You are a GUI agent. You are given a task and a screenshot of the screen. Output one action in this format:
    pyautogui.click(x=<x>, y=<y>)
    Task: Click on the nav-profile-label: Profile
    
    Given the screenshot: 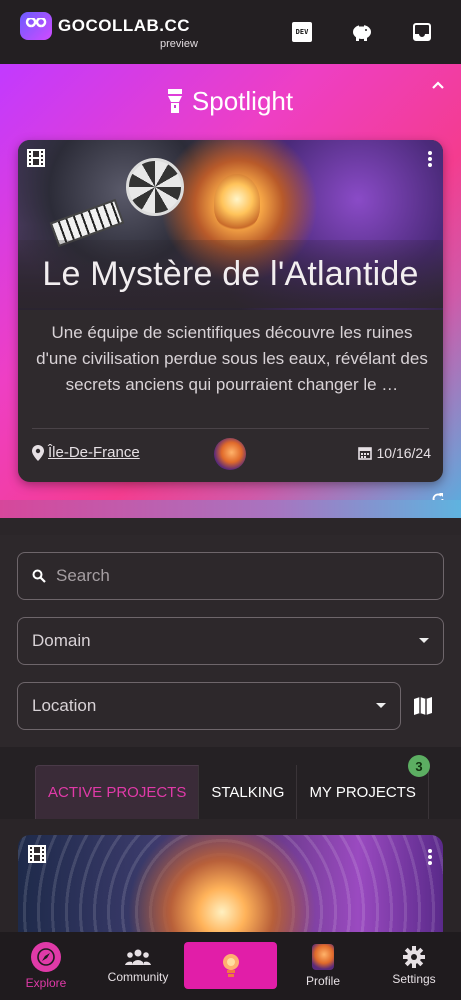 What is the action you would take?
    pyautogui.click(x=322, y=981)
    